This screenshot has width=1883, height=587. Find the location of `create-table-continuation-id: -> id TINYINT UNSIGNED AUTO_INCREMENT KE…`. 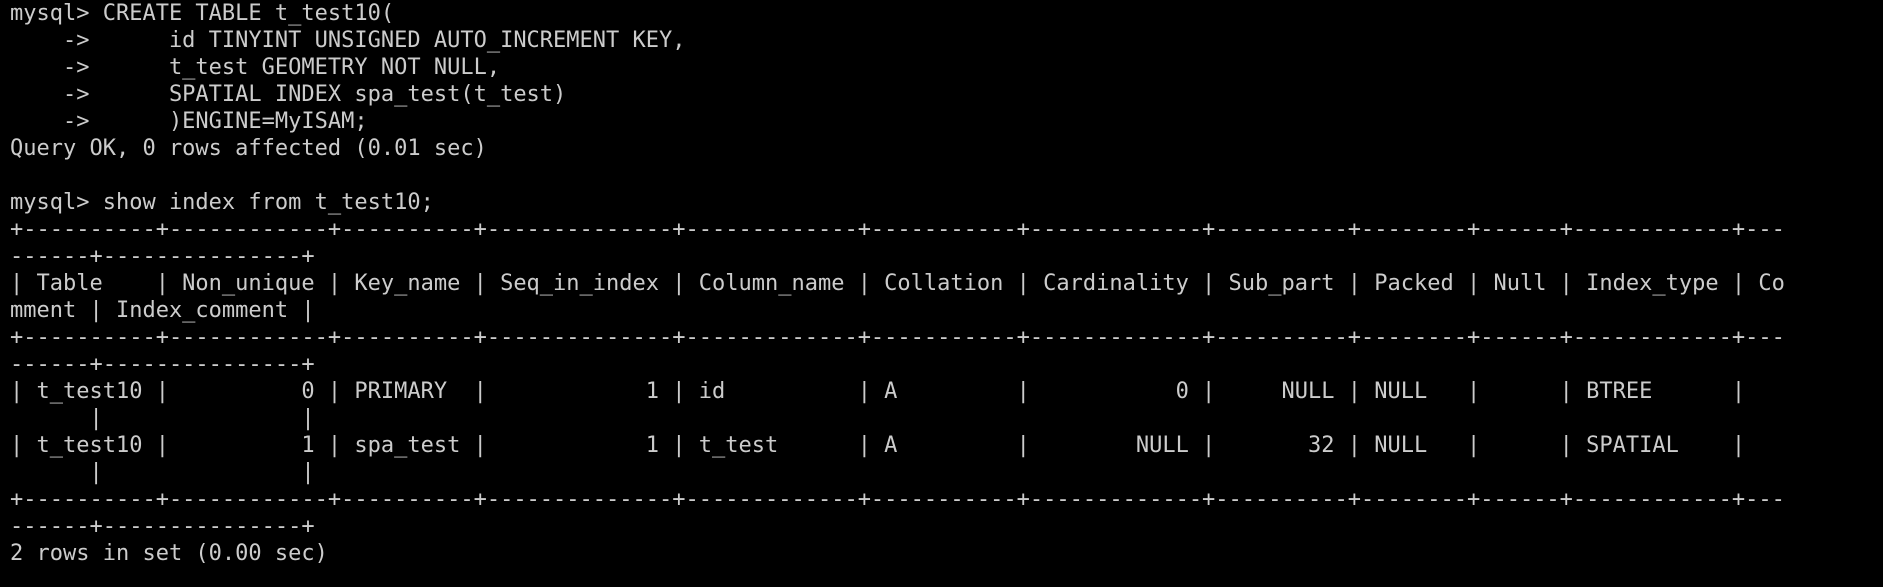

create-table-continuation-id: -> id TINYINT UNSIGNED AUTO_INCREMENT KE… is located at coordinates (348, 40).